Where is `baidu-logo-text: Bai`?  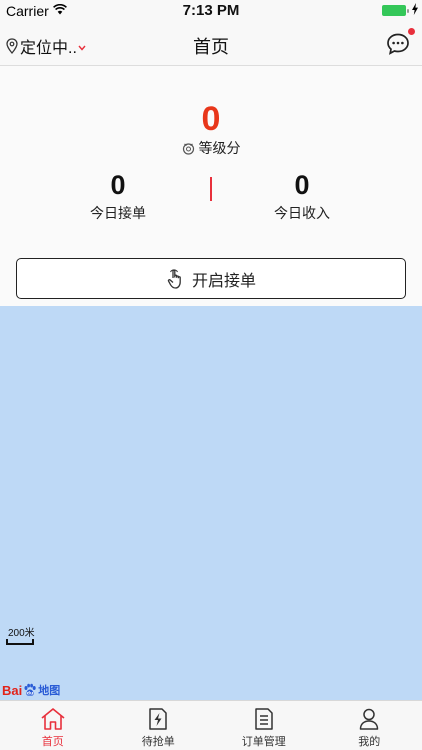 baidu-logo-text: Bai is located at coordinates (12, 690).